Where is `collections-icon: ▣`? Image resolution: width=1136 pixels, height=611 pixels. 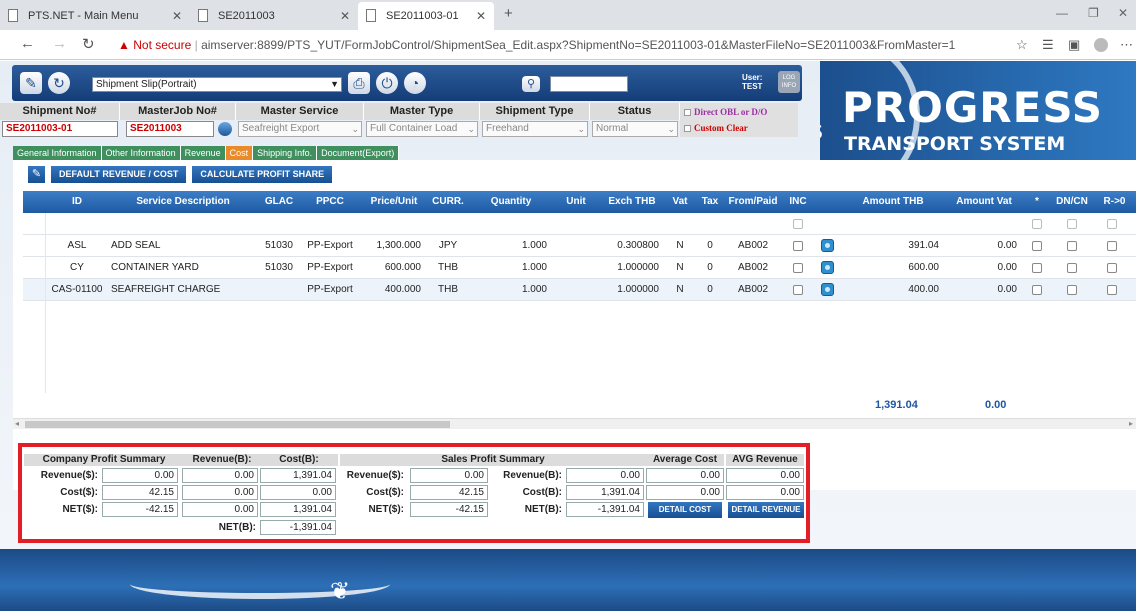
collections-icon: ▣ is located at coordinates (1074, 45).